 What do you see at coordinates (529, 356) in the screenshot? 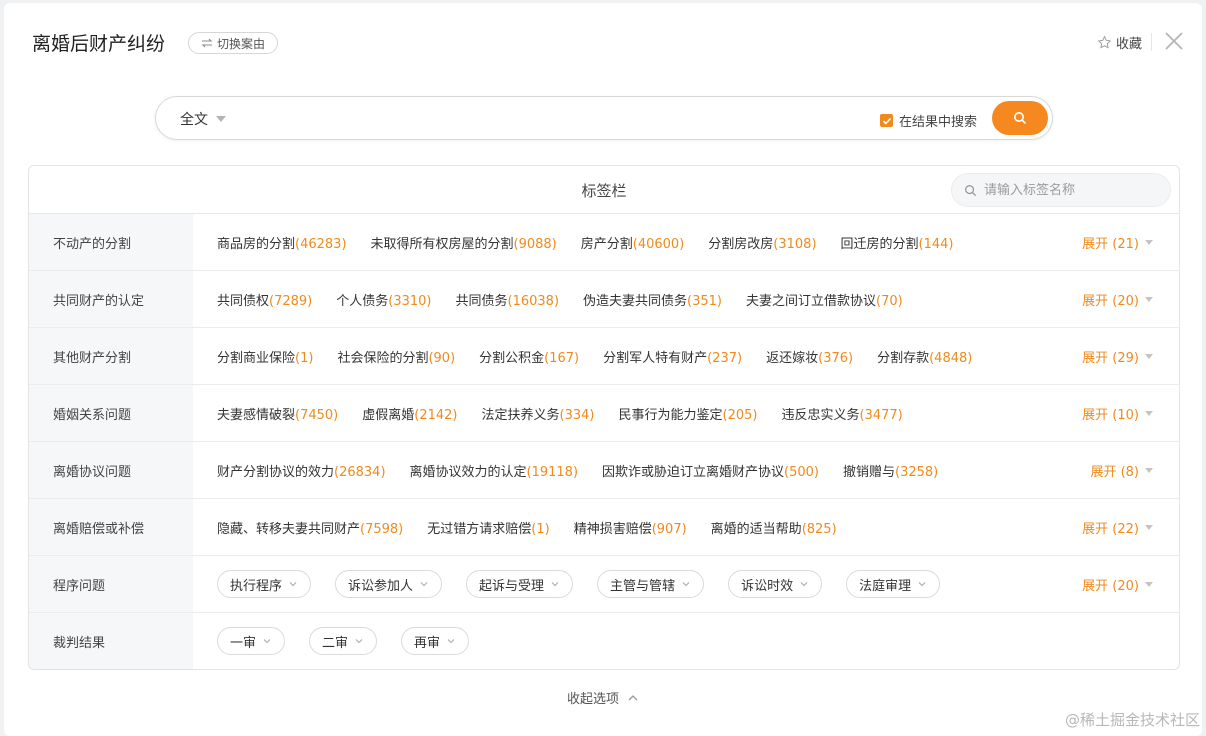
I see `tag-link: 分割公积金(167)` at bounding box center [529, 356].